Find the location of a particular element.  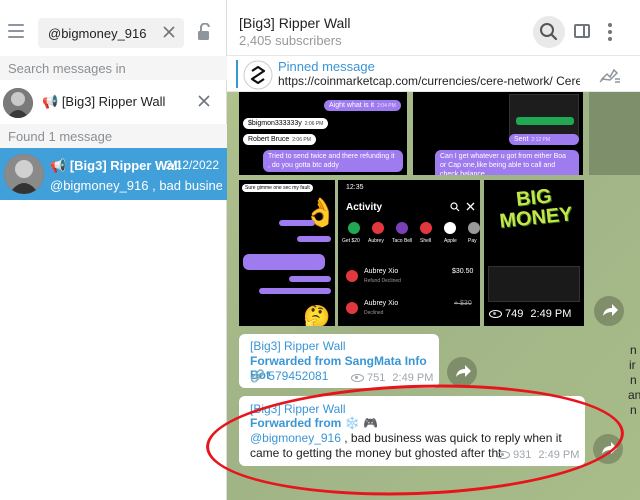

contact-label: Shell is located at coordinates (426, 241).